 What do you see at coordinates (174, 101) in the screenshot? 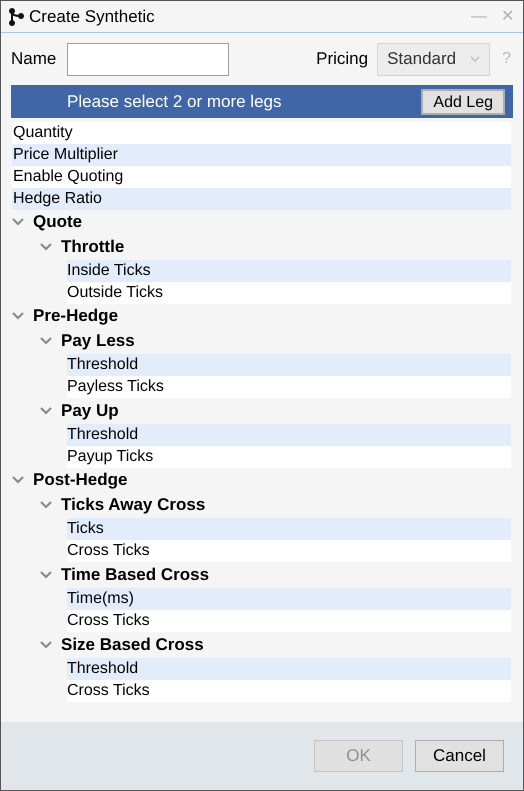
I see `legs-message: Please select 2 or more legs` at bounding box center [174, 101].